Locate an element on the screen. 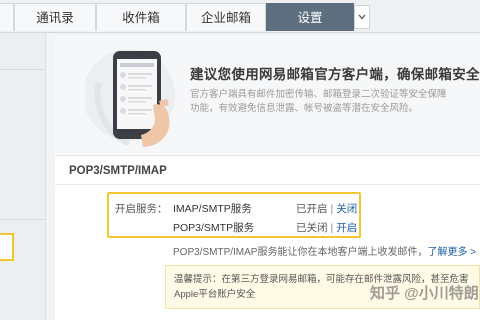 The height and width of the screenshot is (320, 480). sidebar-item-active is located at coordinates (7, 247).